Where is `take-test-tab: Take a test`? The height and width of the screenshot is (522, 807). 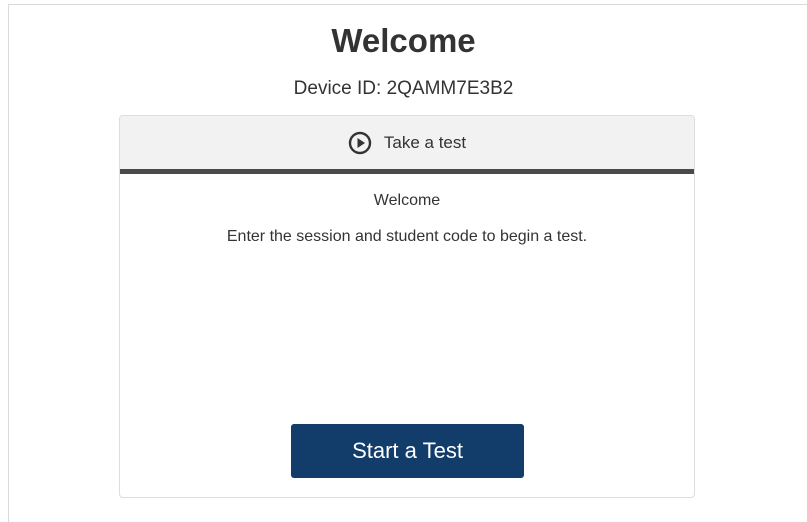
take-test-tab: Take a test is located at coordinates (407, 145).